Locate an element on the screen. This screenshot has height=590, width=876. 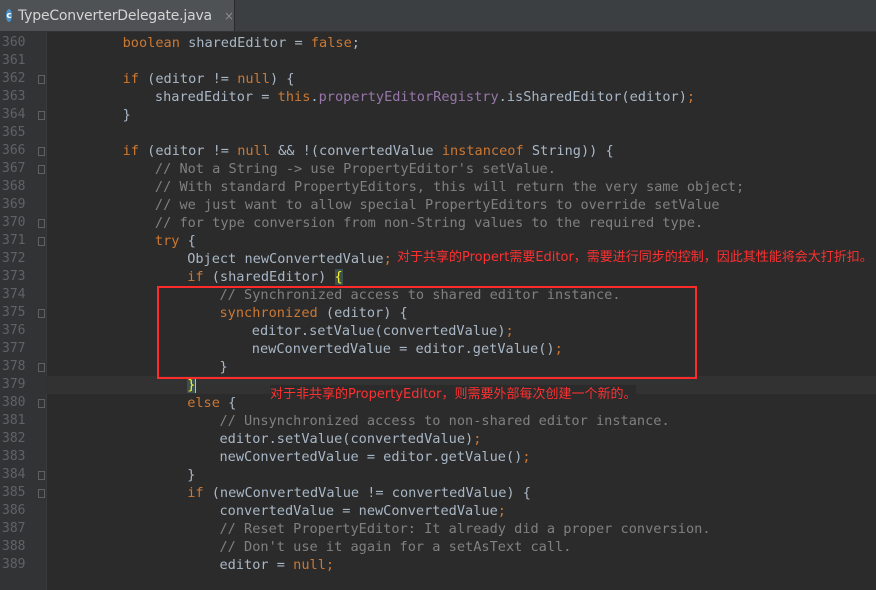
line-number: 374 is located at coordinates (14, 294).